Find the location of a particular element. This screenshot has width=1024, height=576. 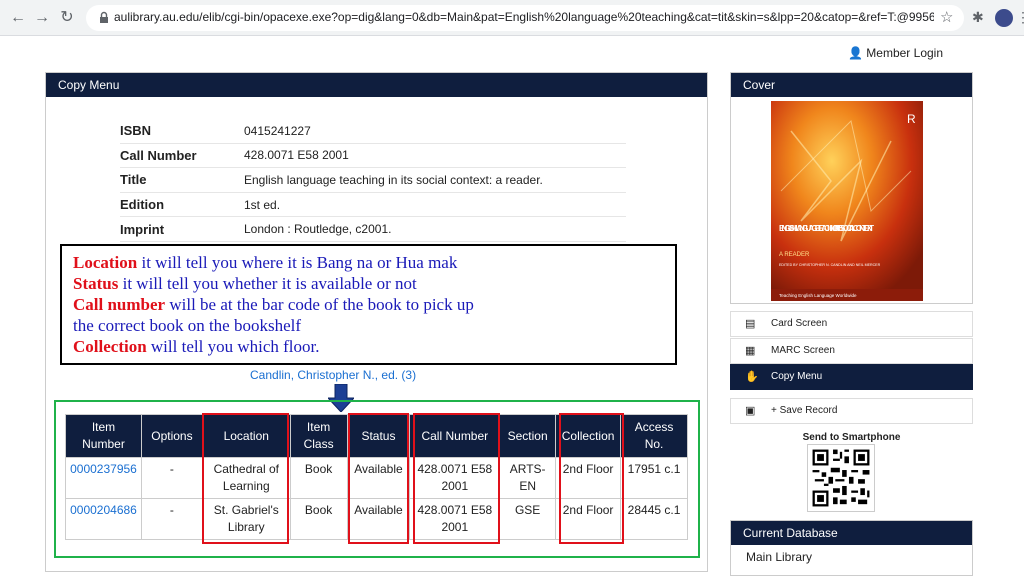

note-line: Collection will tell you which floor. is located at coordinates (368, 346).